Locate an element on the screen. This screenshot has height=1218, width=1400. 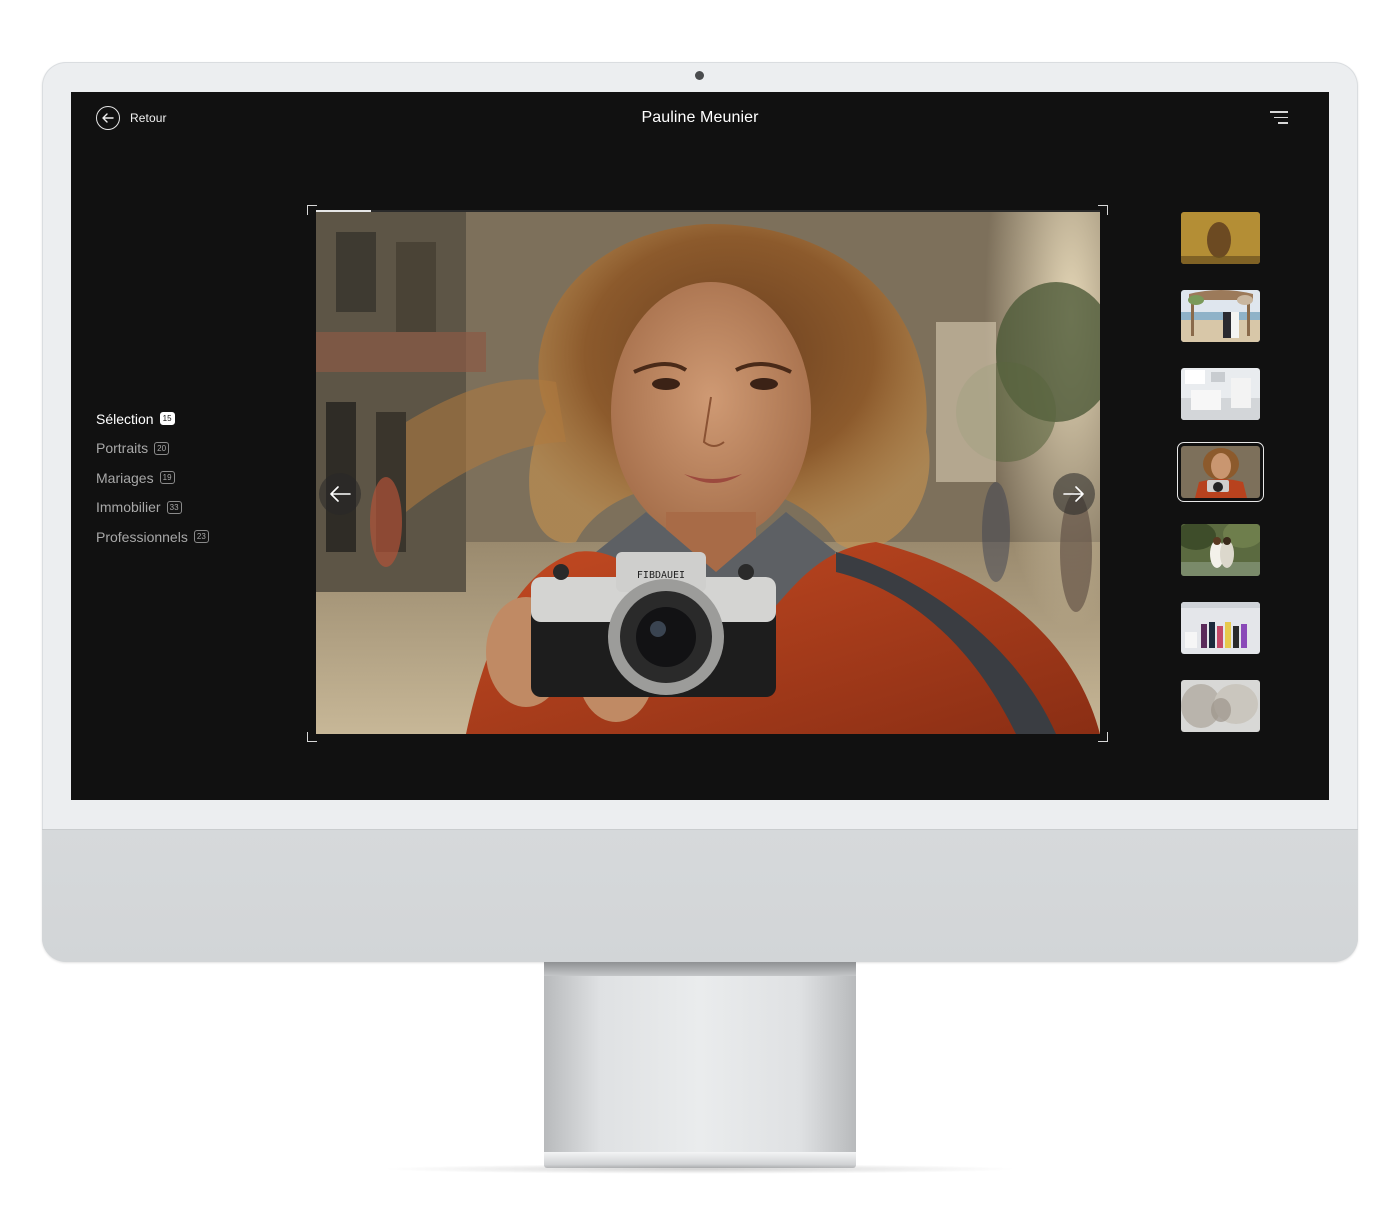
category-item: Mariages 19 is located at coordinates (152, 478).